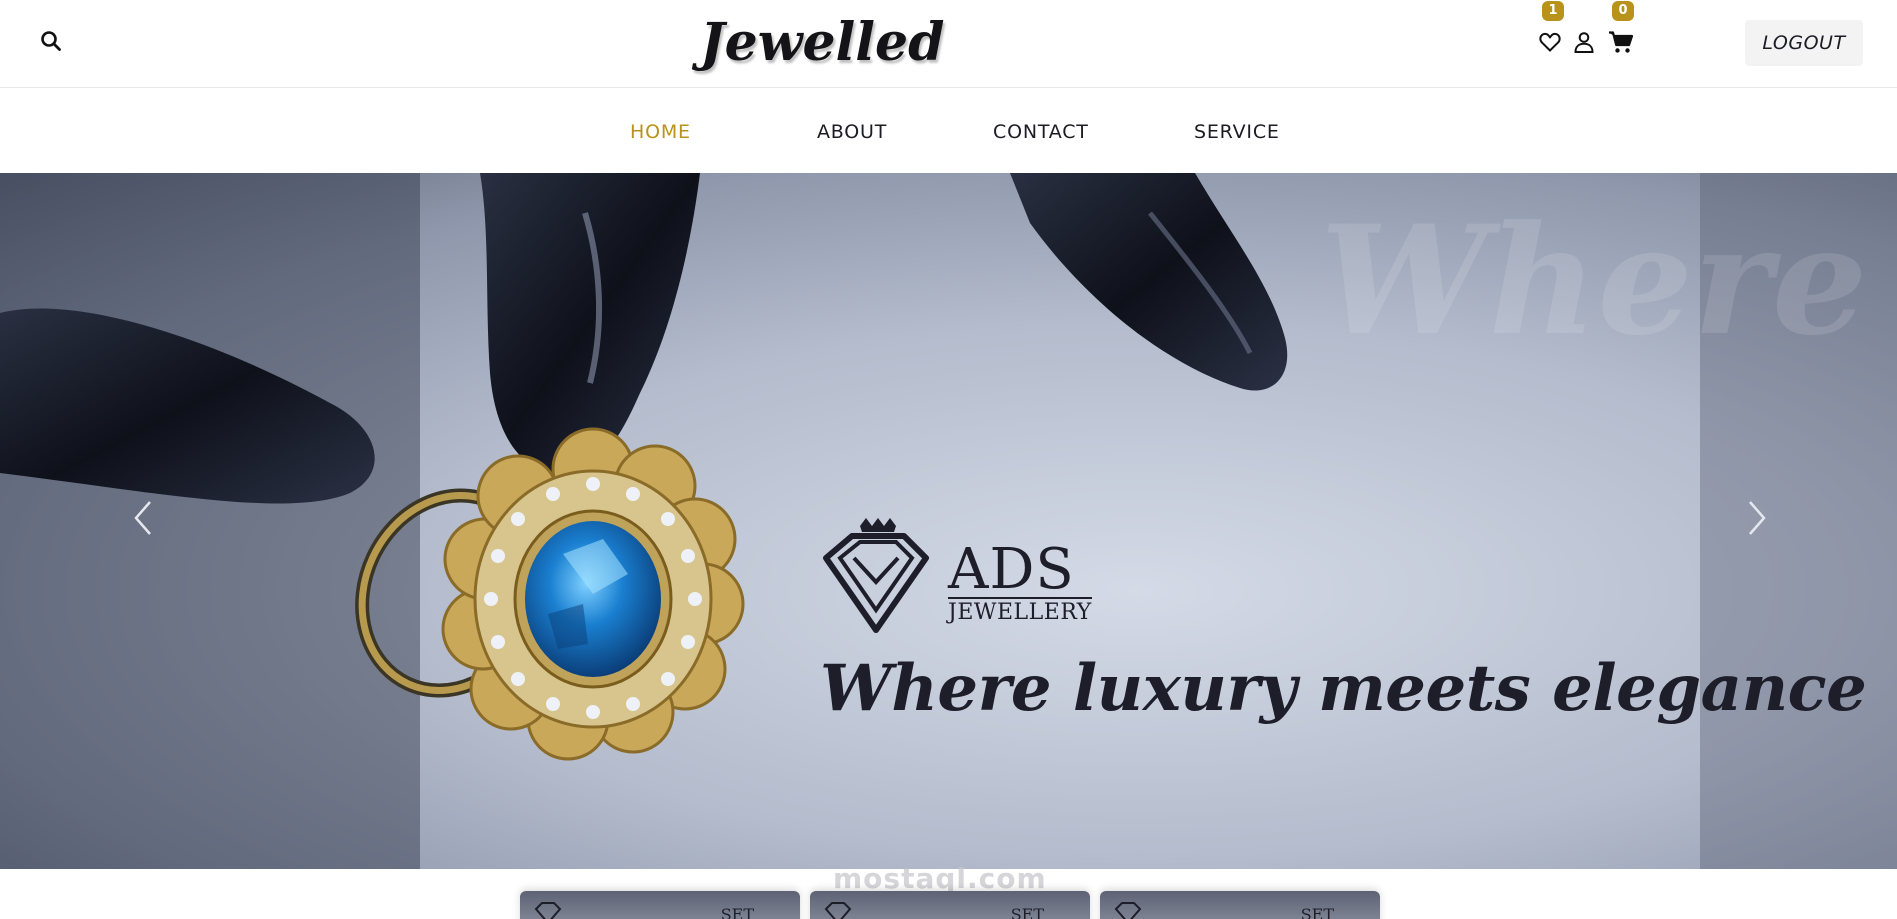 The height and width of the screenshot is (919, 1897). I want to click on account-button, so click(1584, 42).